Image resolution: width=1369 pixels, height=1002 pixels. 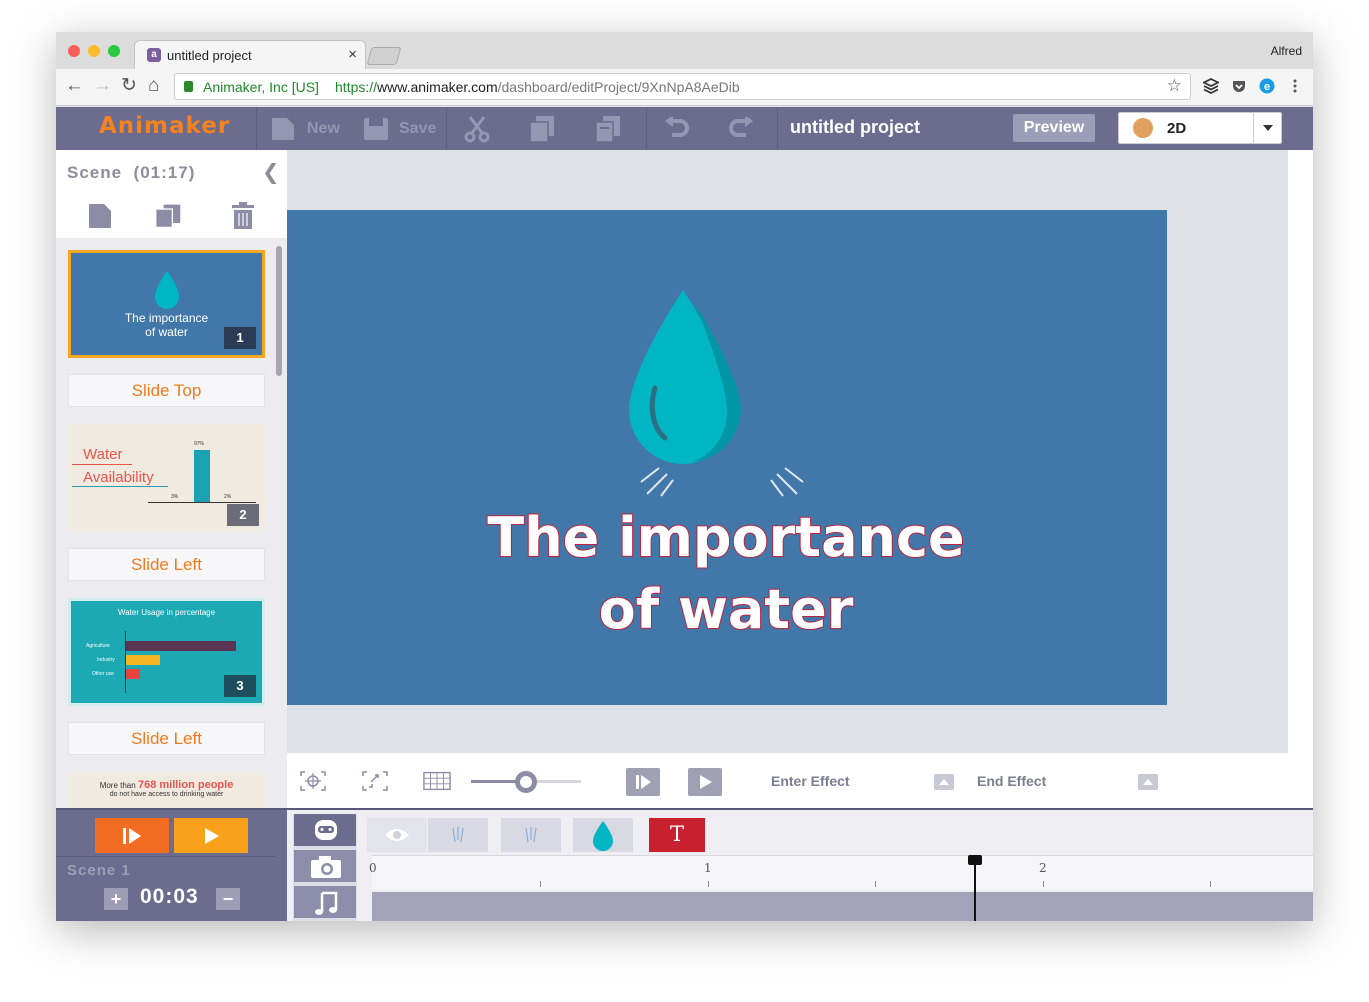 What do you see at coordinates (375, 781) in the screenshot?
I see `fullscreen-icon` at bounding box center [375, 781].